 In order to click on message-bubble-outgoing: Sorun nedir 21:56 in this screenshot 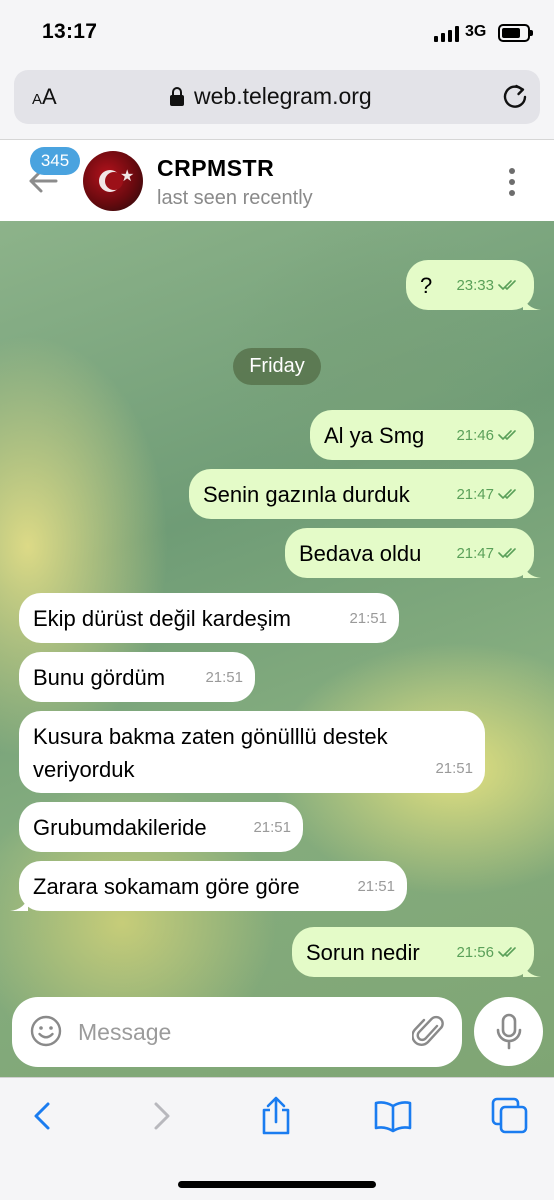, I will do `click(416, 952)`.